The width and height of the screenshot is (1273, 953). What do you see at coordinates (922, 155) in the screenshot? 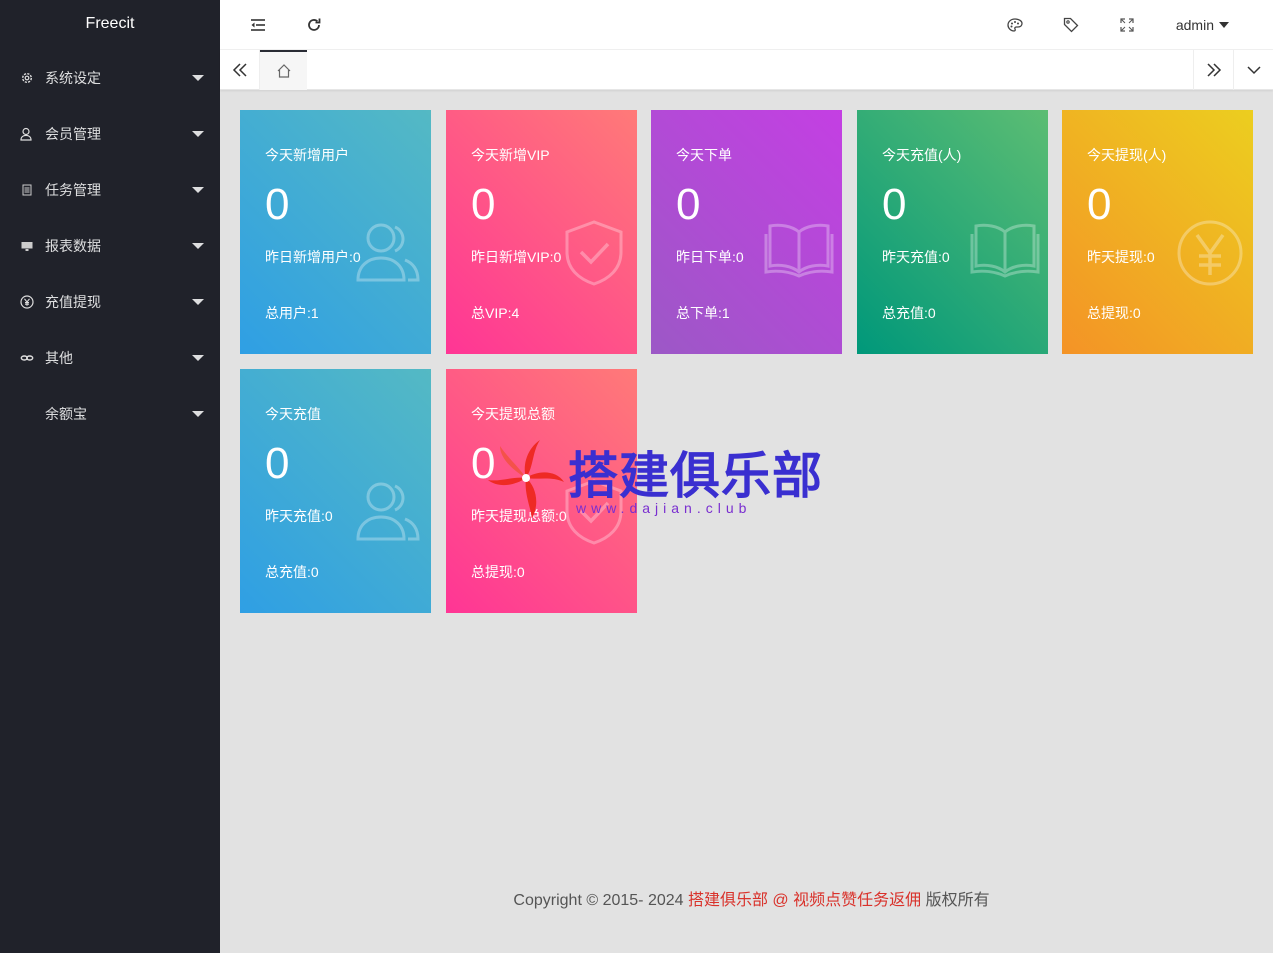
I see `card-title: 今天充值(人)` at bounding box center [922, 155].